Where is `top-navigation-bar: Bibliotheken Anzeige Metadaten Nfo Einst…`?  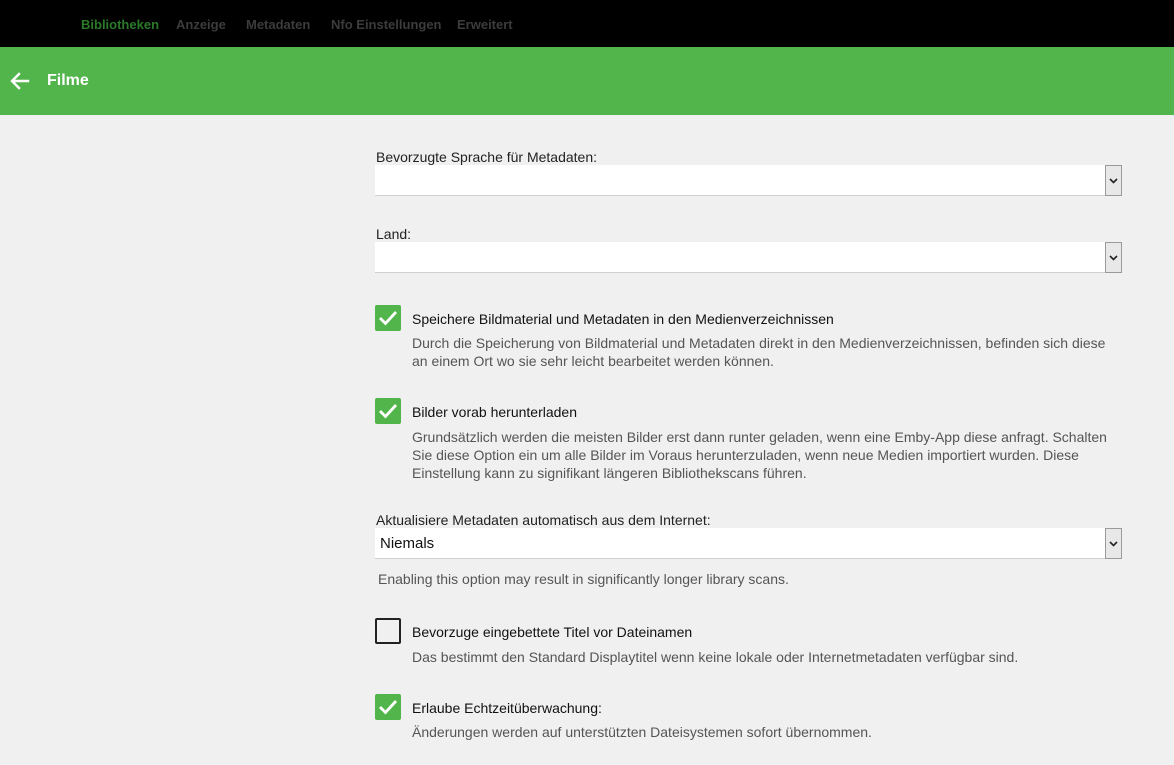 top-navigation-bar: Bibliotheken Anzeige Metadaten Nfo Einst… is located at coordinates (587, 23).